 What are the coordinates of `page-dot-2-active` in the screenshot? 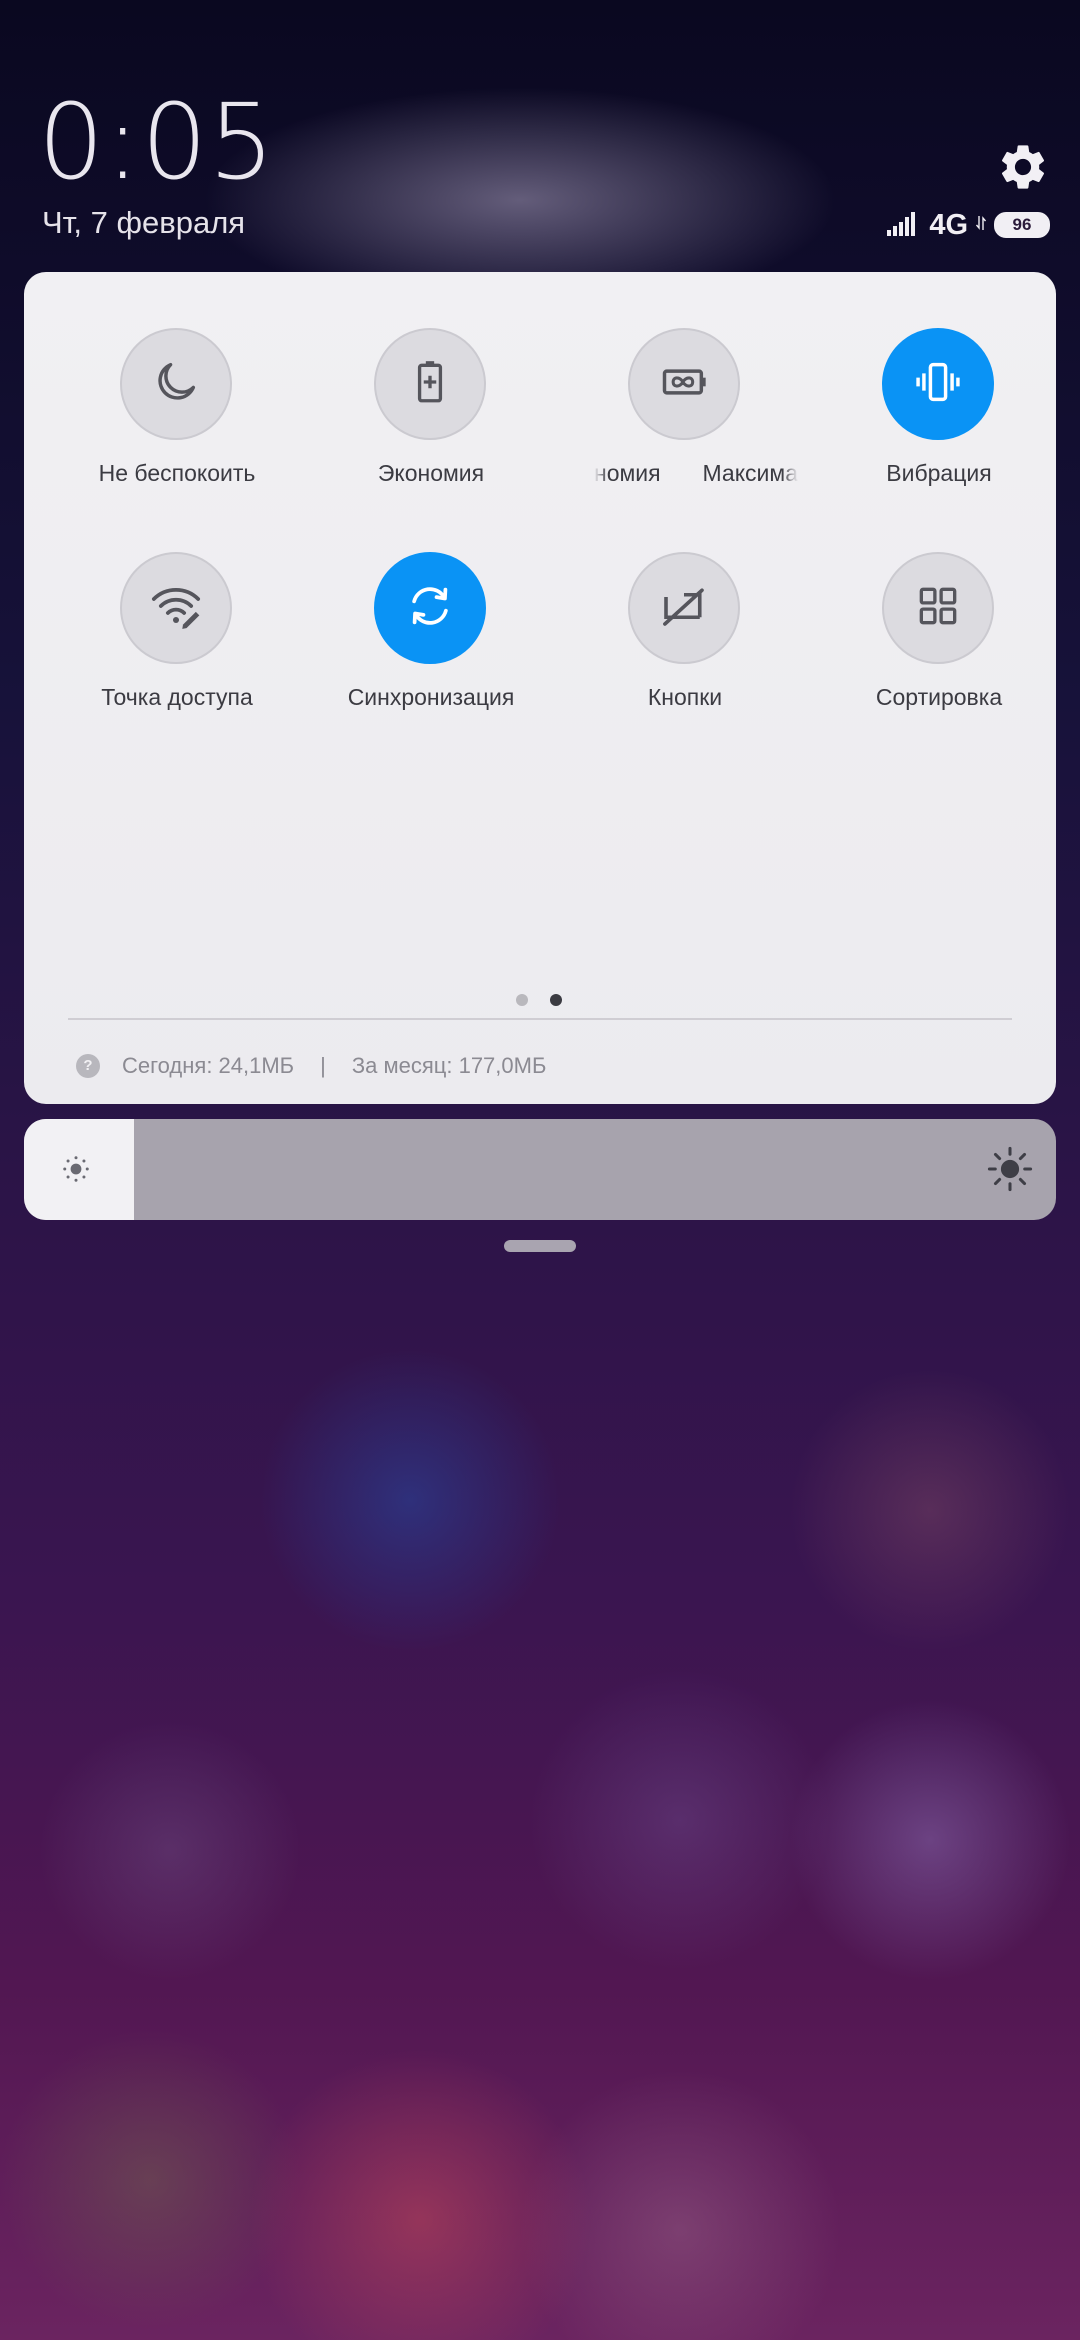 It's located at (556, 1000).